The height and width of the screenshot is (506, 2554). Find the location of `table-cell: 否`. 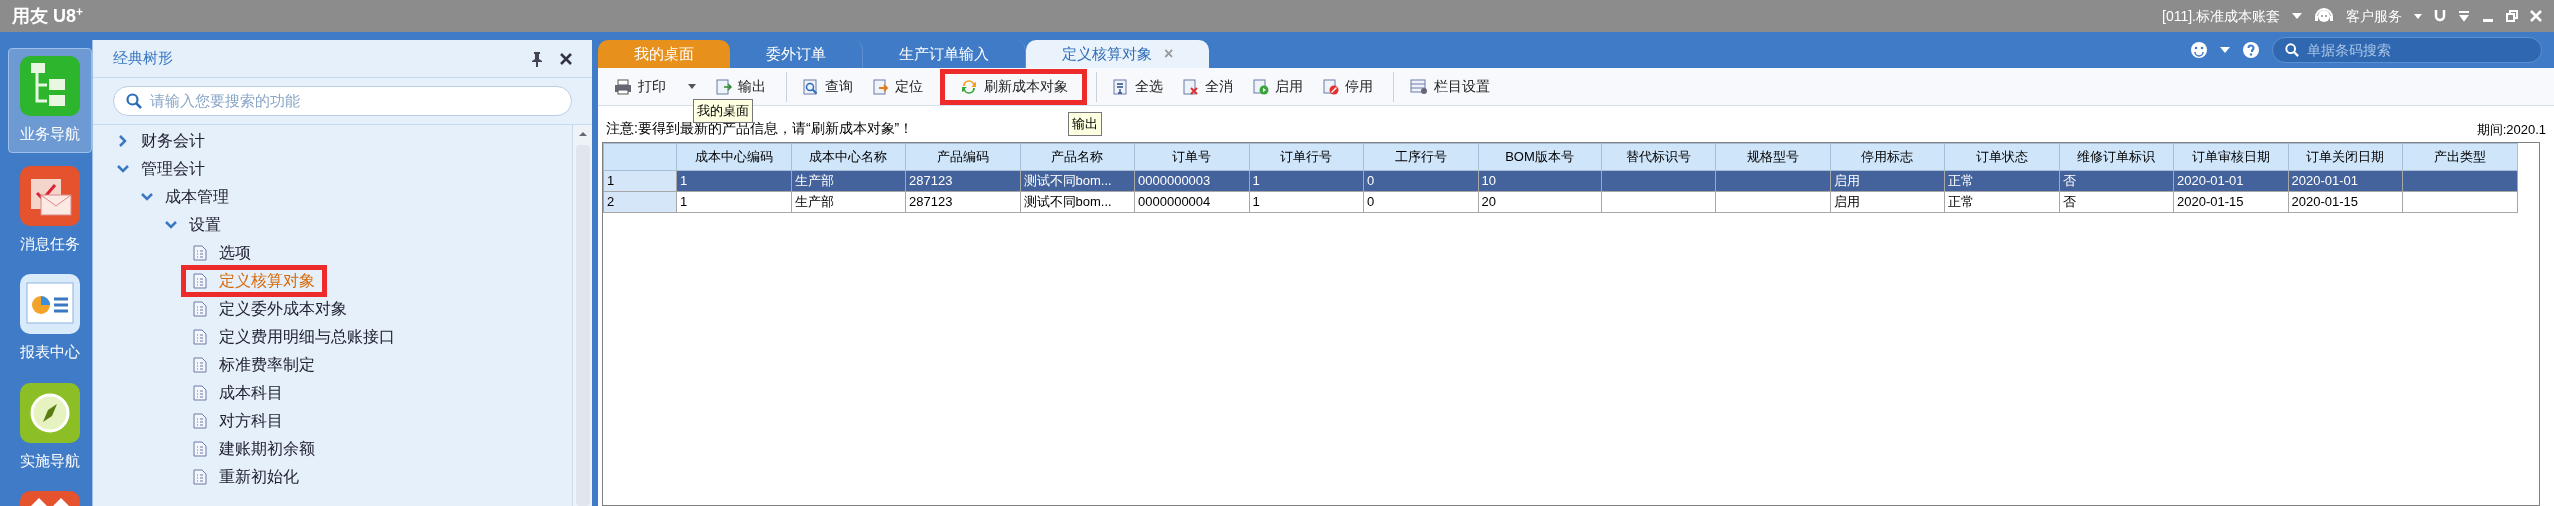

table-cell: 否 is located at coordinates (2116, 202).